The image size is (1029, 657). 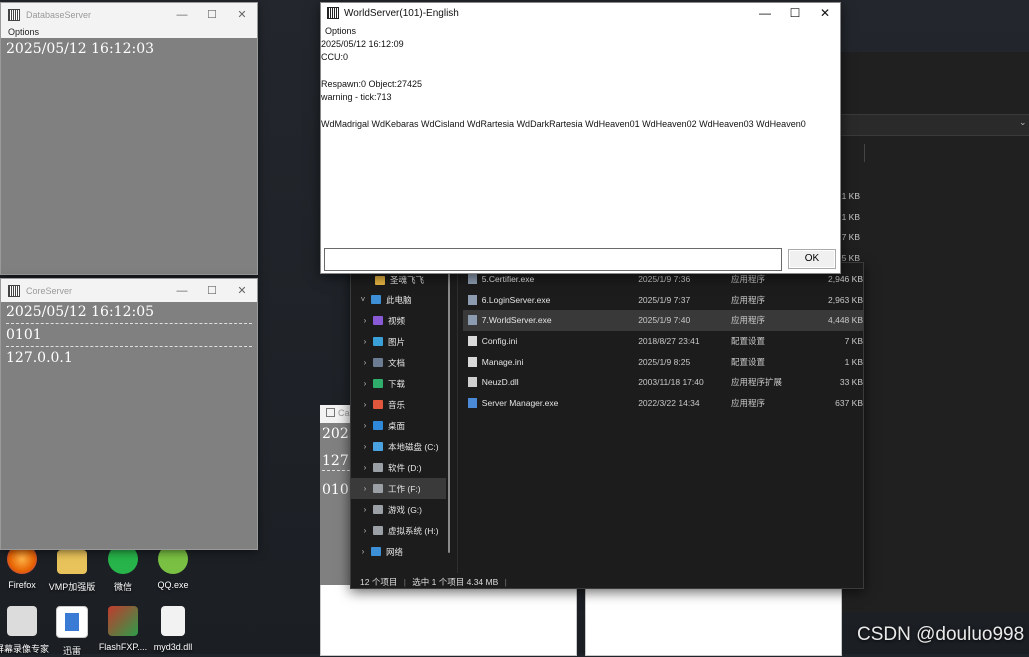 What do you see at coordinates (173, 629) in the screenshot?
I see `desktop-icon-myd3d: myd3d.dll` at bounding box center [173, 629].